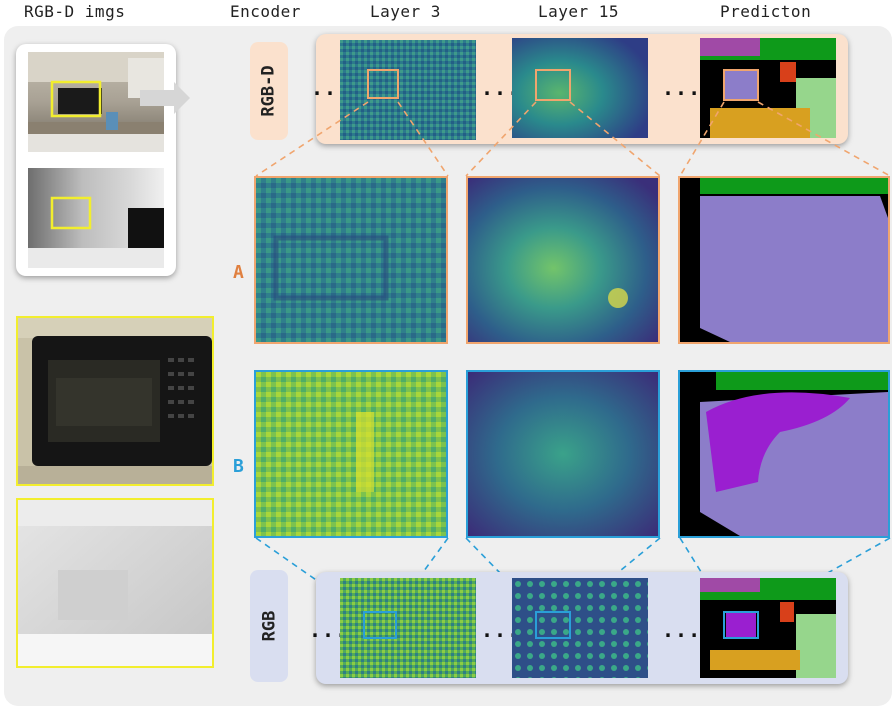 This screenshot has width=896, height=710. What do you see at coordinates (768, 628) in the screenshot?
I see `rgb-prediction-map` at bounding box center [768, 628].